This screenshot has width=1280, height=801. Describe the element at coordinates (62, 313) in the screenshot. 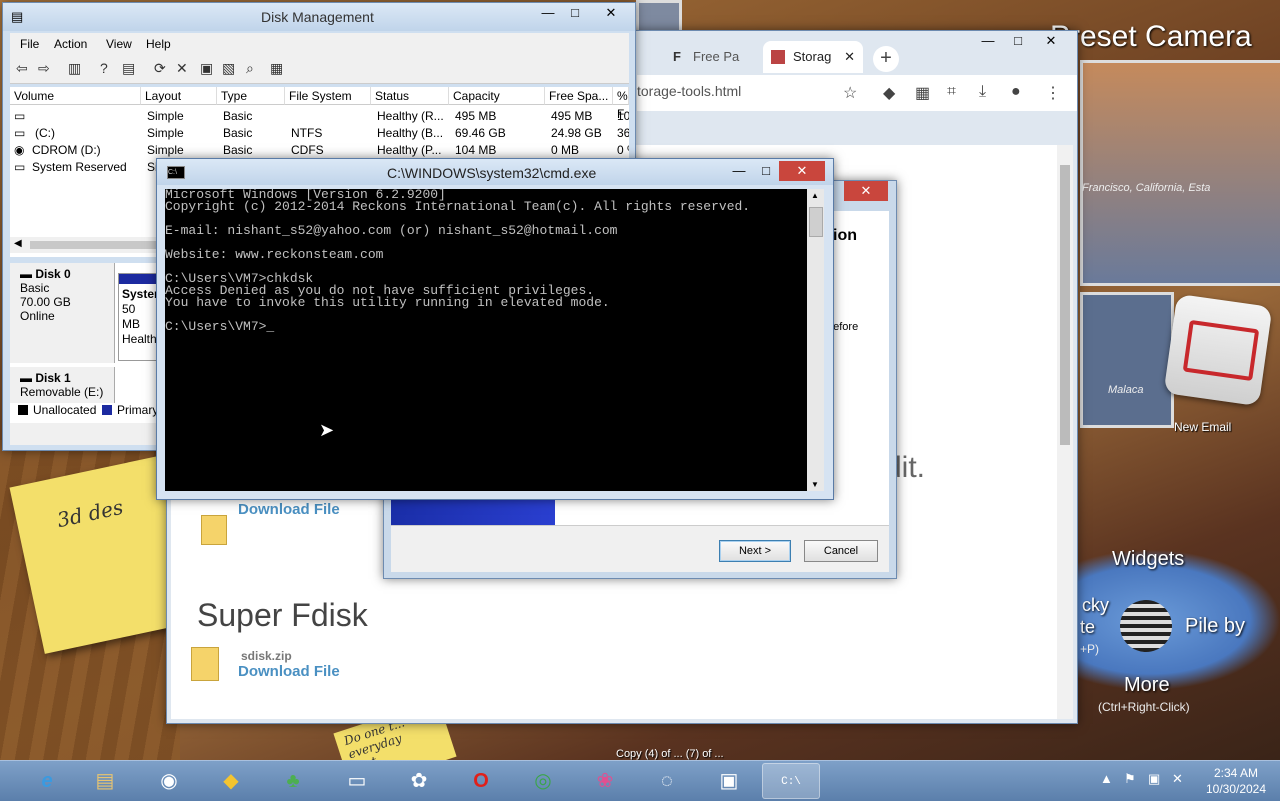

I see `disk-0-label: ▬ Disk 0 Basic 70.00 GB Online` at that location.